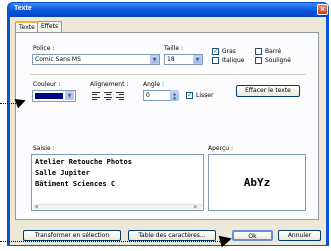  I want to click on color-swatch, so click(49, 96).